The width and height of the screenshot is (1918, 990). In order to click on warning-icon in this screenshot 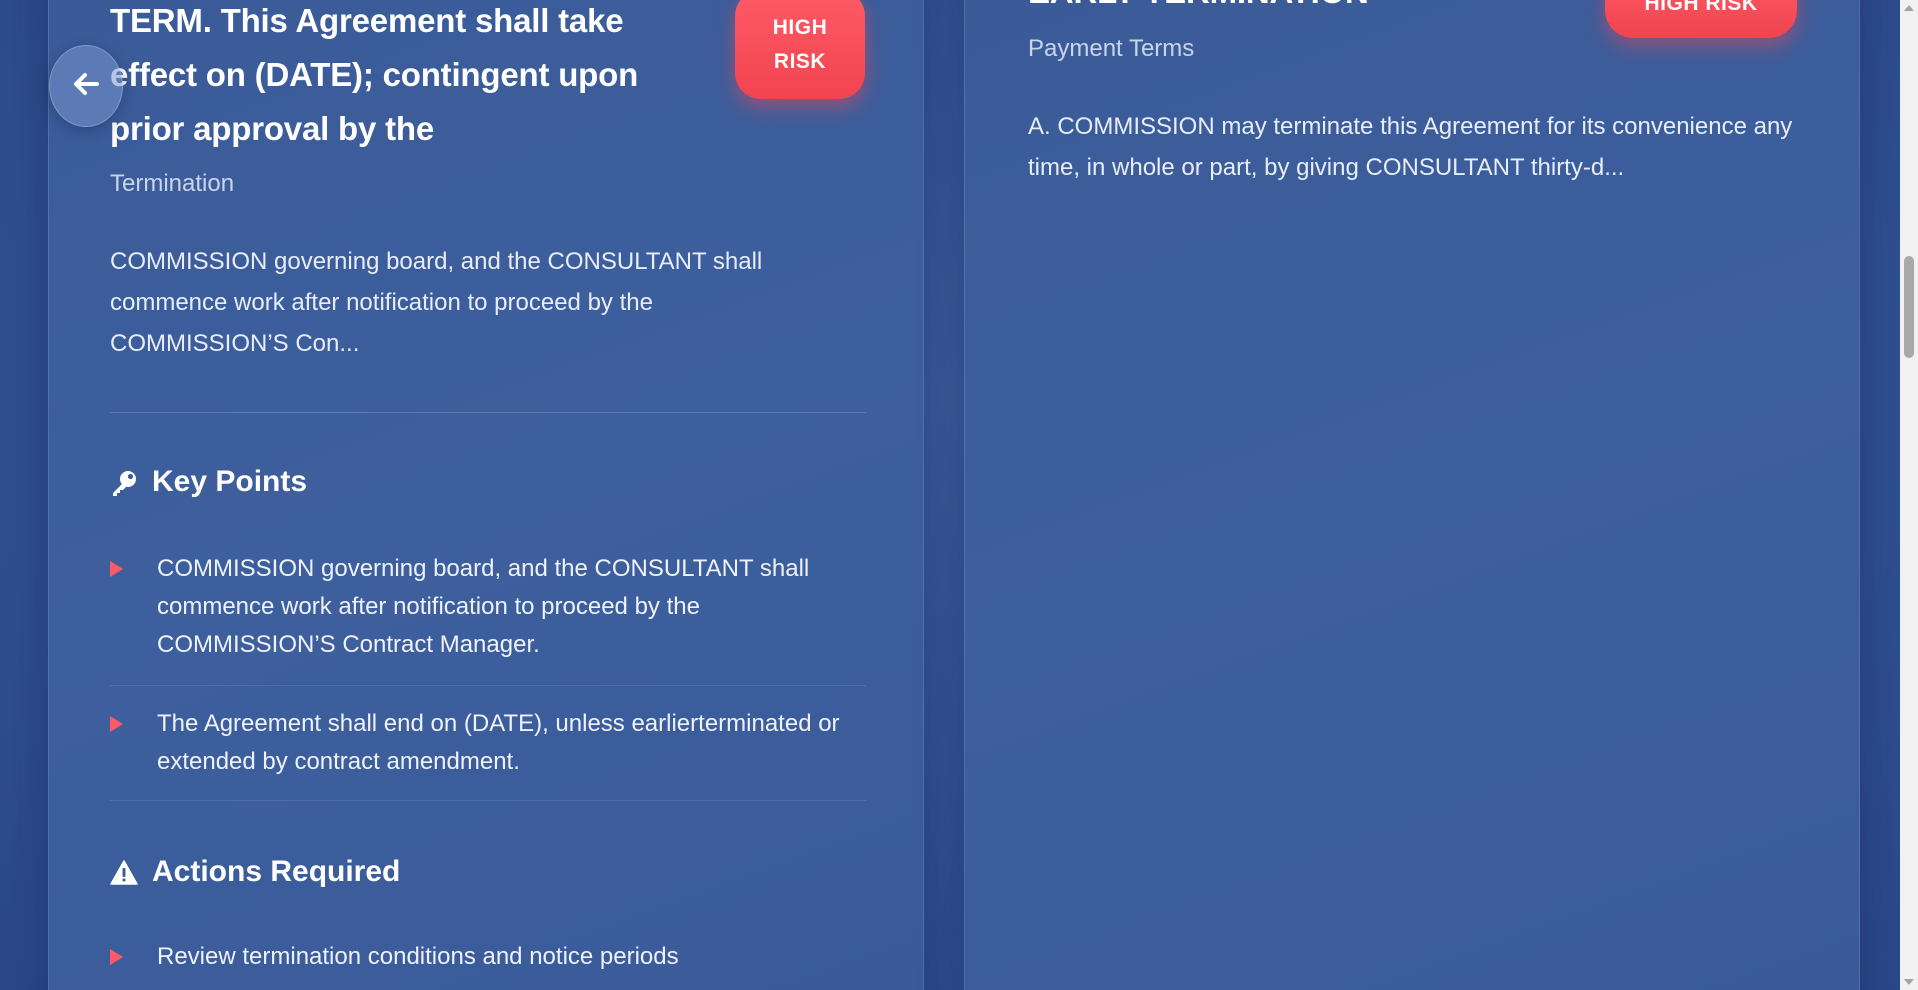, I will do `click(124, 872)`.